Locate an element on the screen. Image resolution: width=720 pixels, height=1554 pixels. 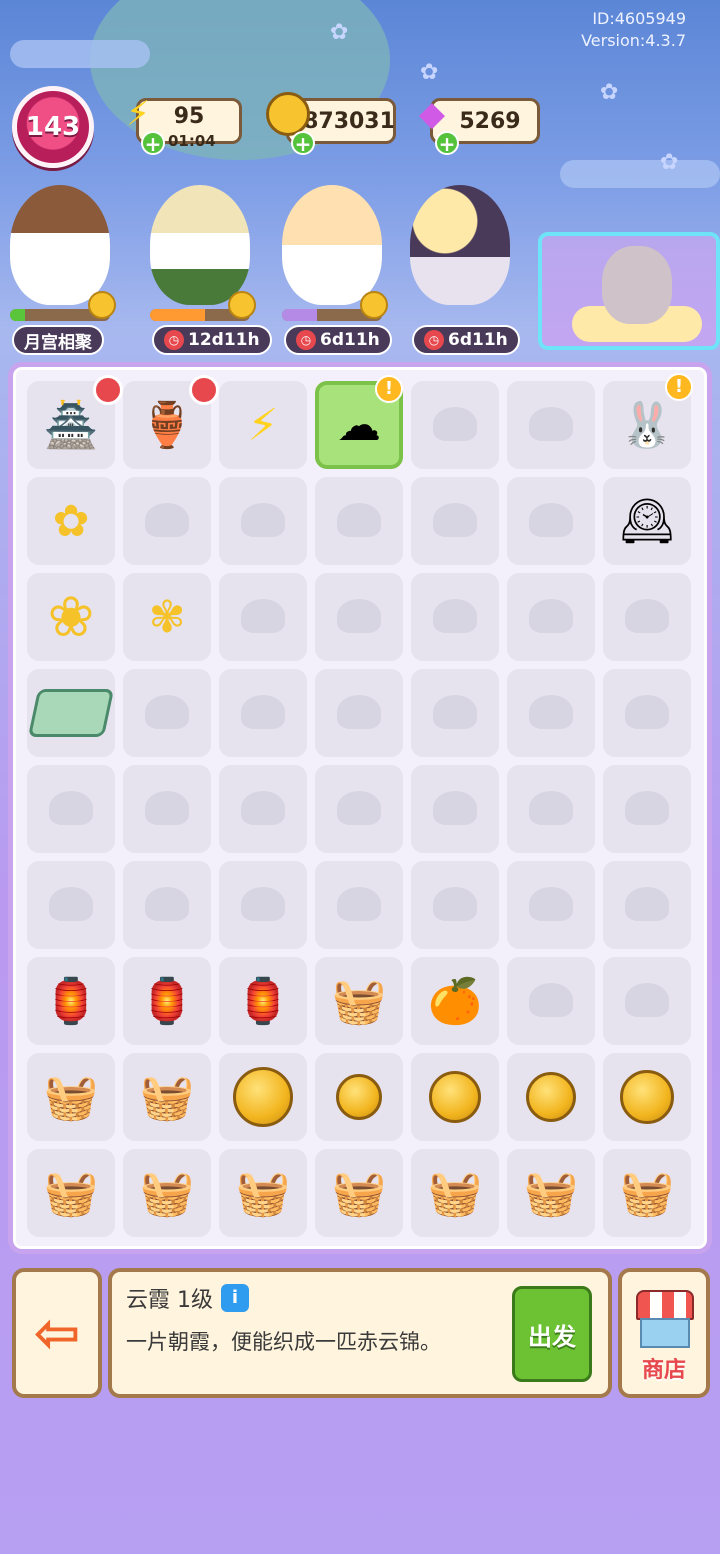
event-bunny: ◷ 6d11h is located at coordinates (332, 270).